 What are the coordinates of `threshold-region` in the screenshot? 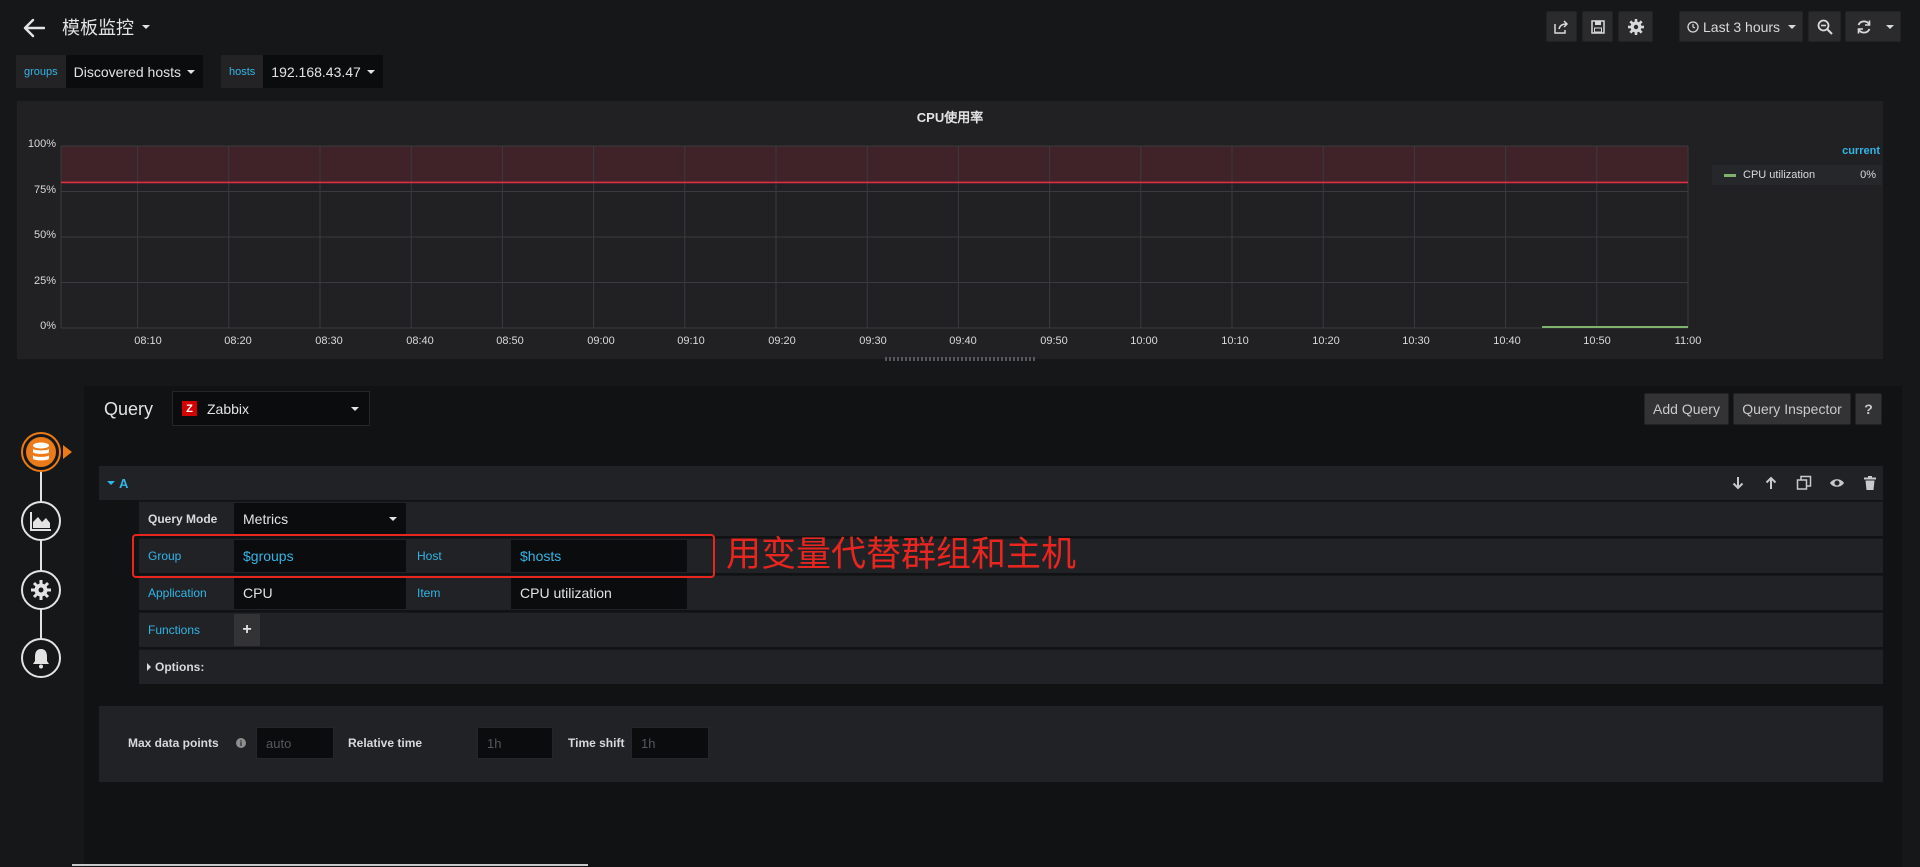 It's located at (874, 164).